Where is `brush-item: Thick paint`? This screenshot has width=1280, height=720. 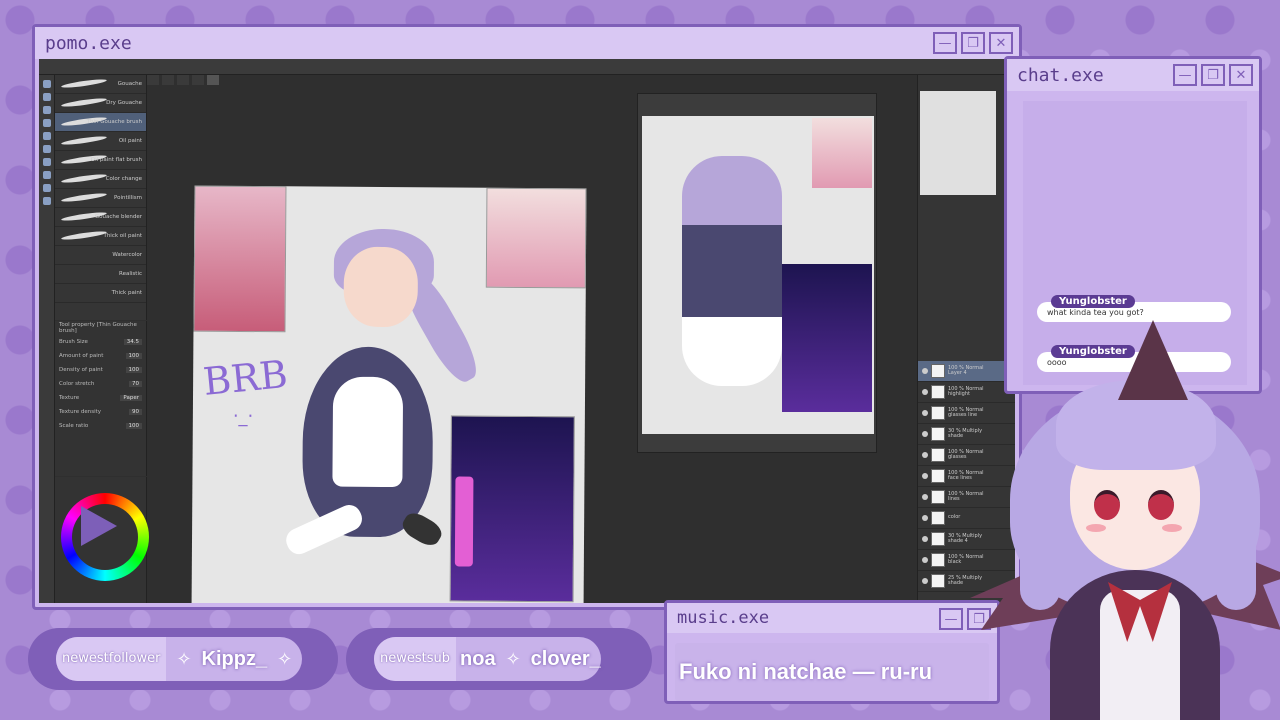 brush-item: Thick paint is located at coordinates (100, 293).